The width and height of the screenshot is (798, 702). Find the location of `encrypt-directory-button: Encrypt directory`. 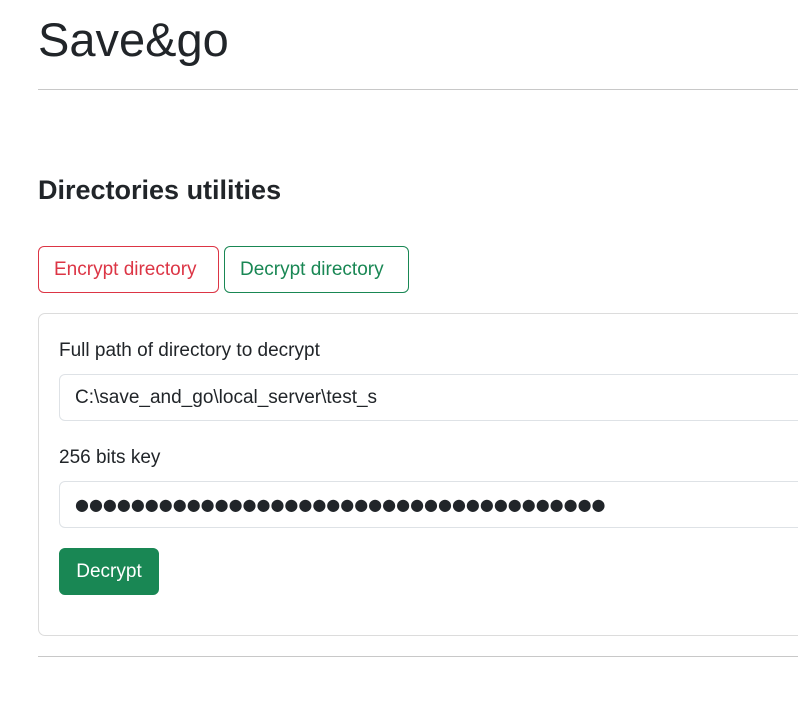

encrypt-directory-button: Encrypt directory is located at coordinates (128, 269).